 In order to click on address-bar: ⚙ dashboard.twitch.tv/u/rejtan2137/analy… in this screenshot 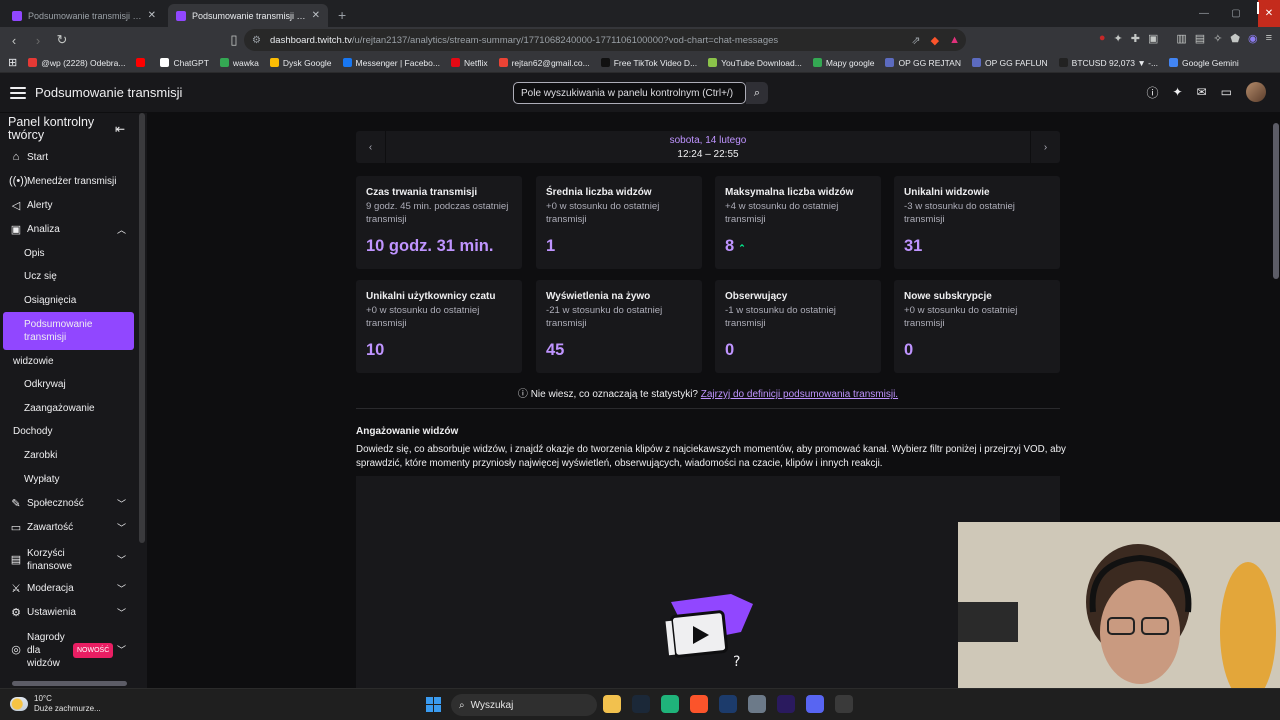, I will do `click(605, 40)`.